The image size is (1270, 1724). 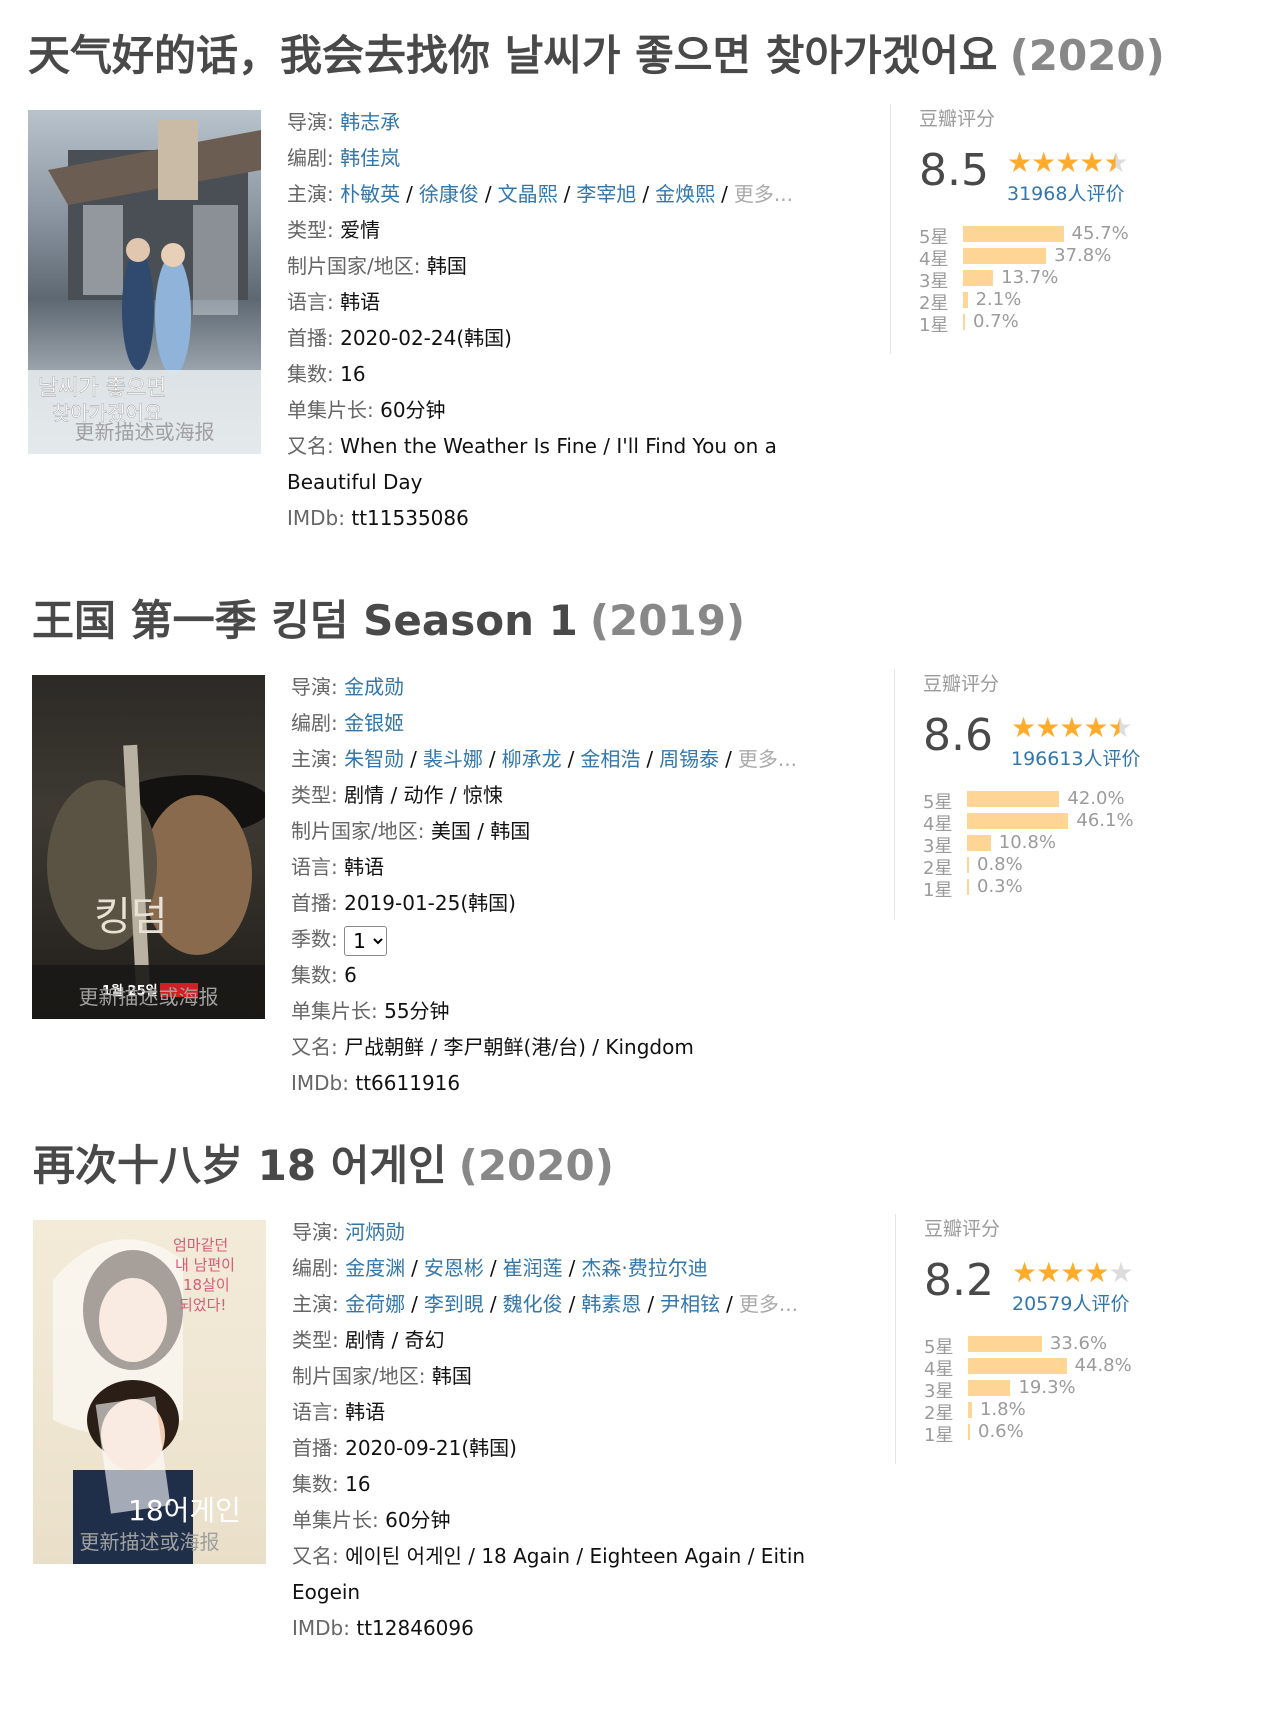 I want to click on poster-image: 날씨가 좋으면 찾아가겠어요, so click(x=144, y=282).